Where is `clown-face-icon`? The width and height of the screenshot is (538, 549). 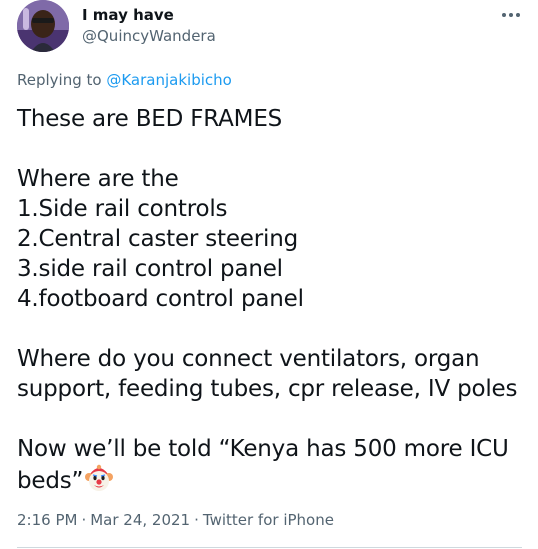 clown-face-icon is located at coordinates (99, 479).